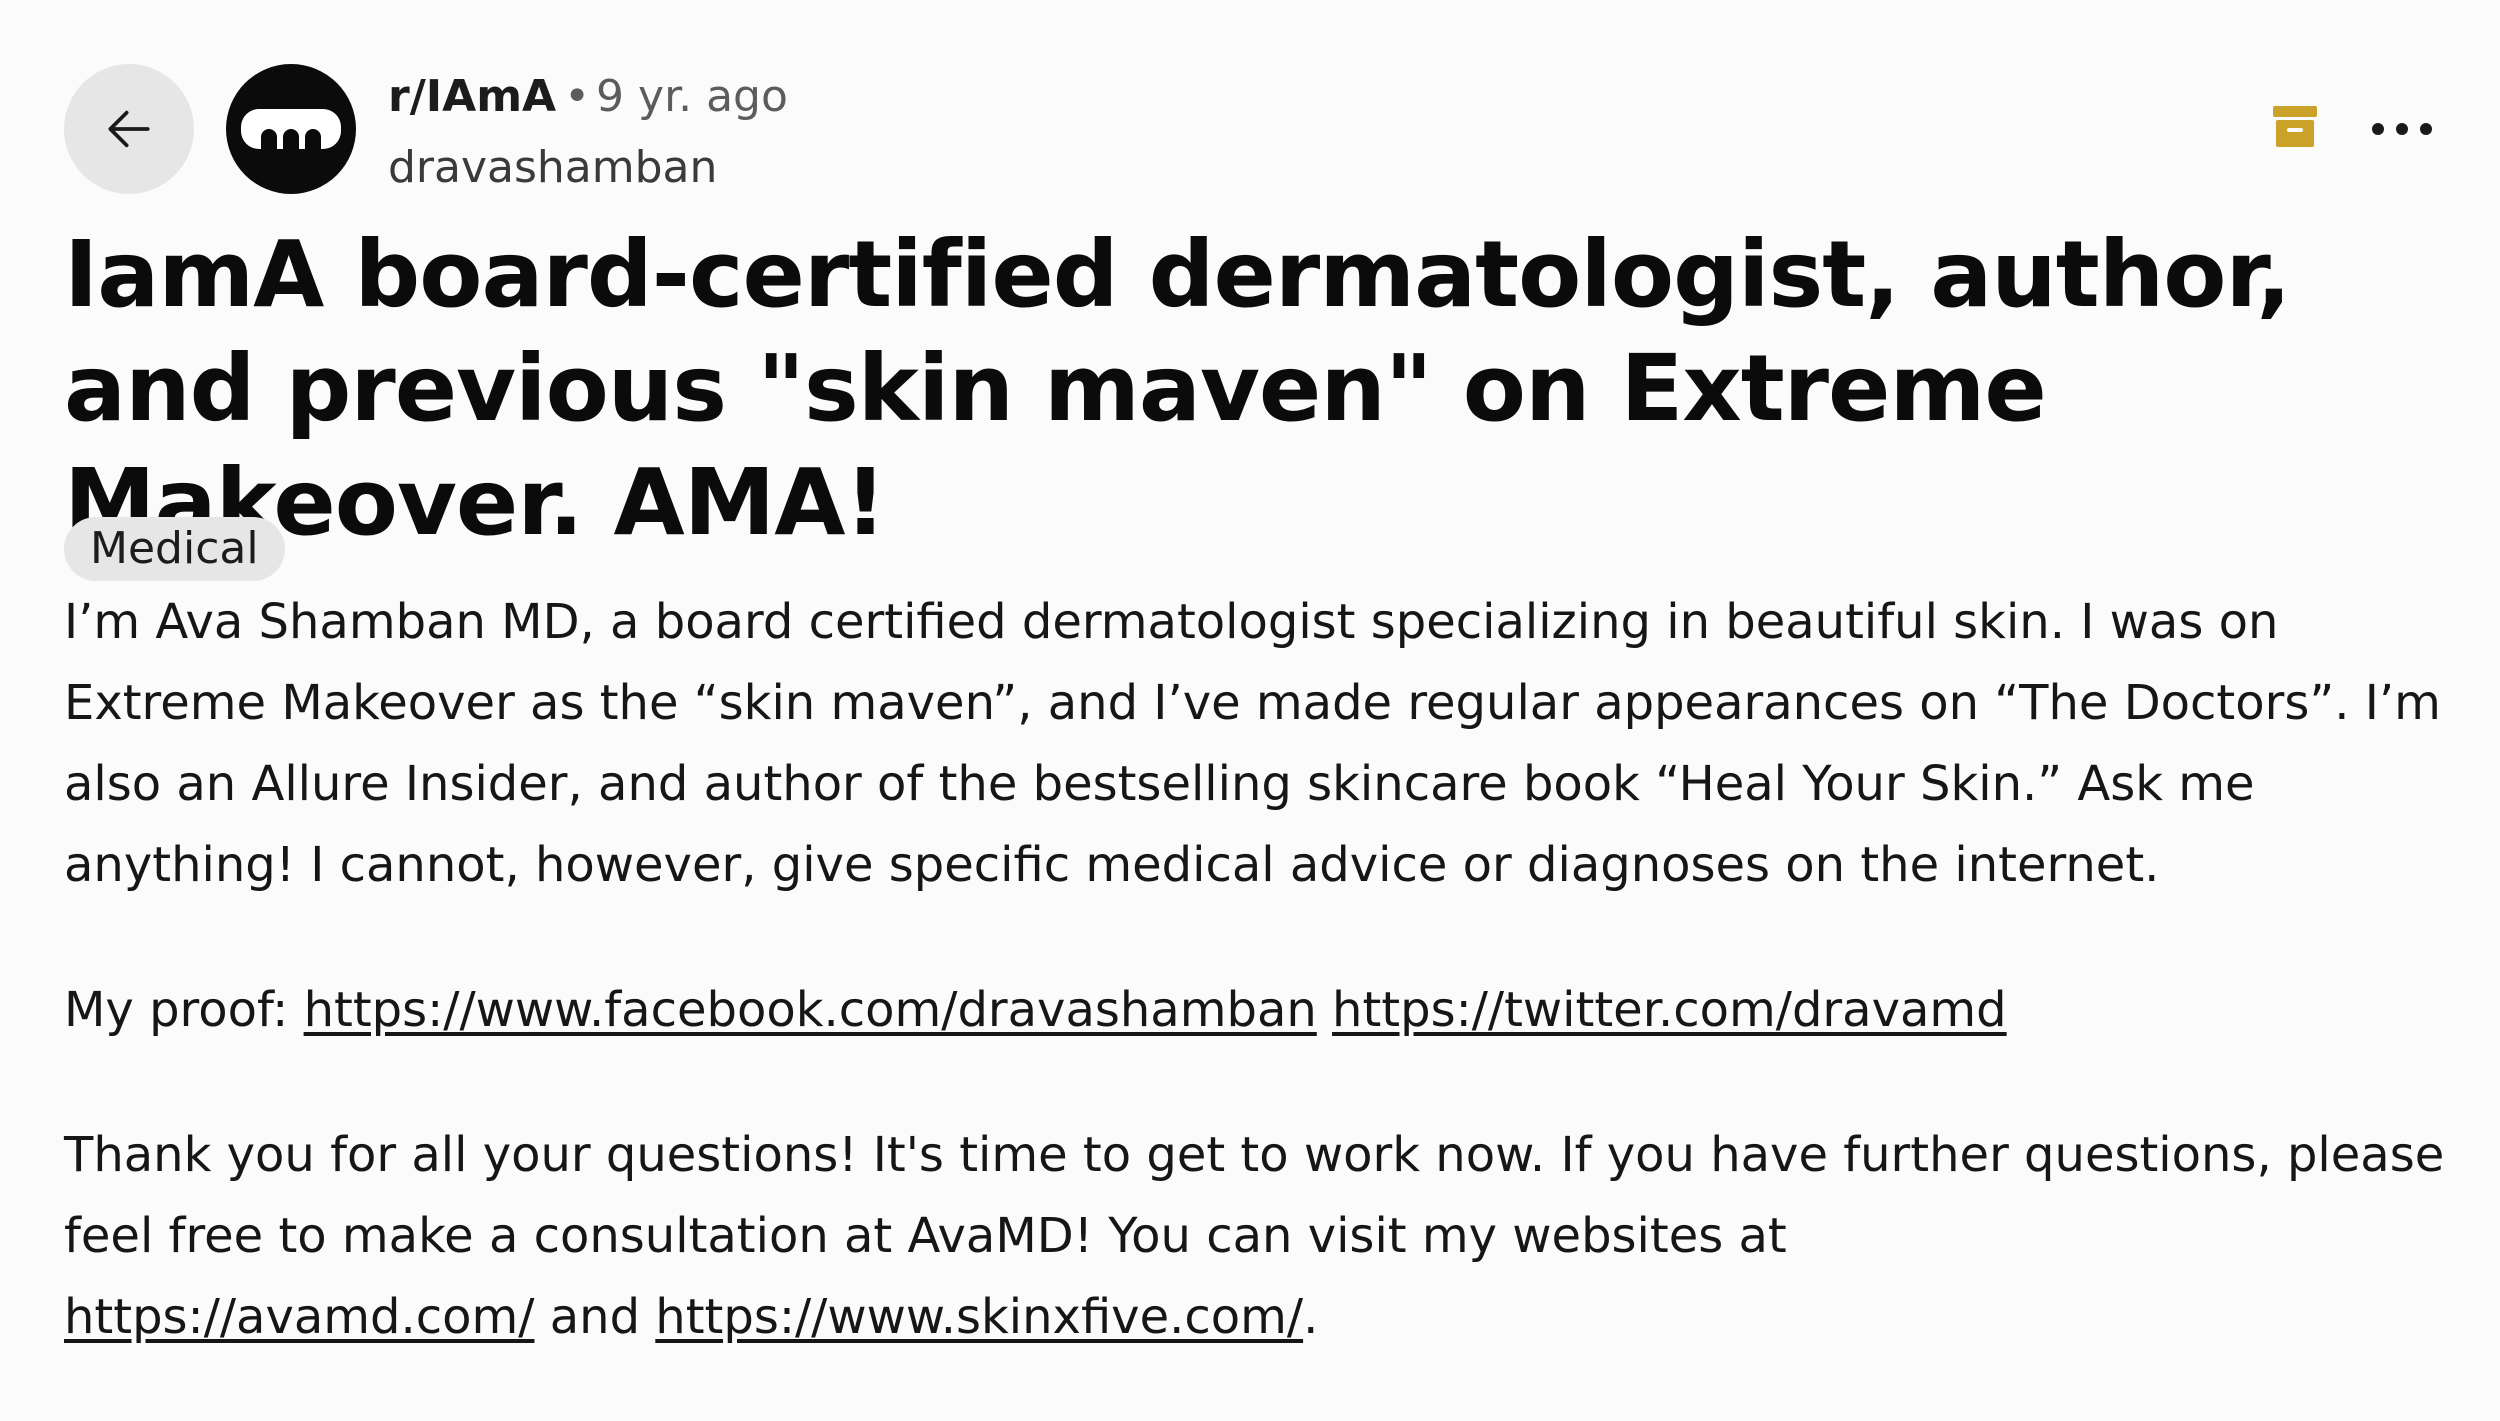 The height and width of the screenshot is (1421, 2500). I want to click on more-options-button, so click(2402, 129).